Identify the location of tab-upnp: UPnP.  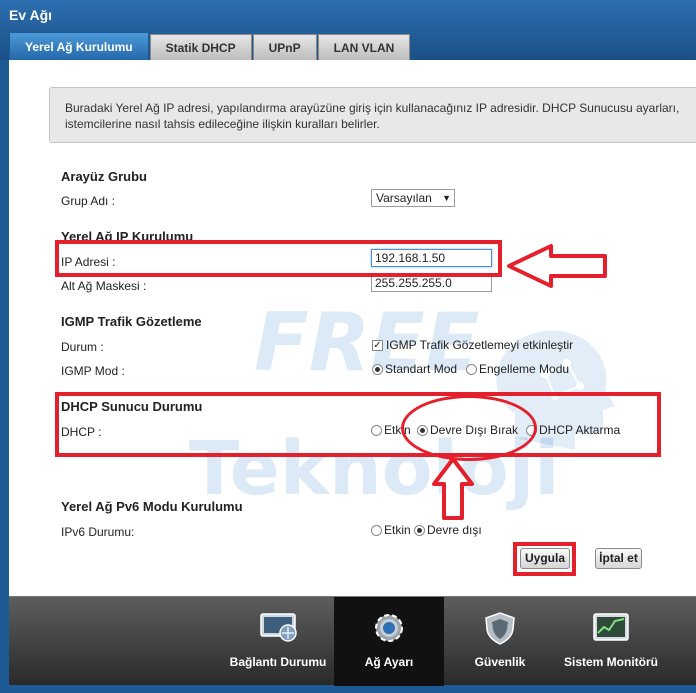
(284, 47).